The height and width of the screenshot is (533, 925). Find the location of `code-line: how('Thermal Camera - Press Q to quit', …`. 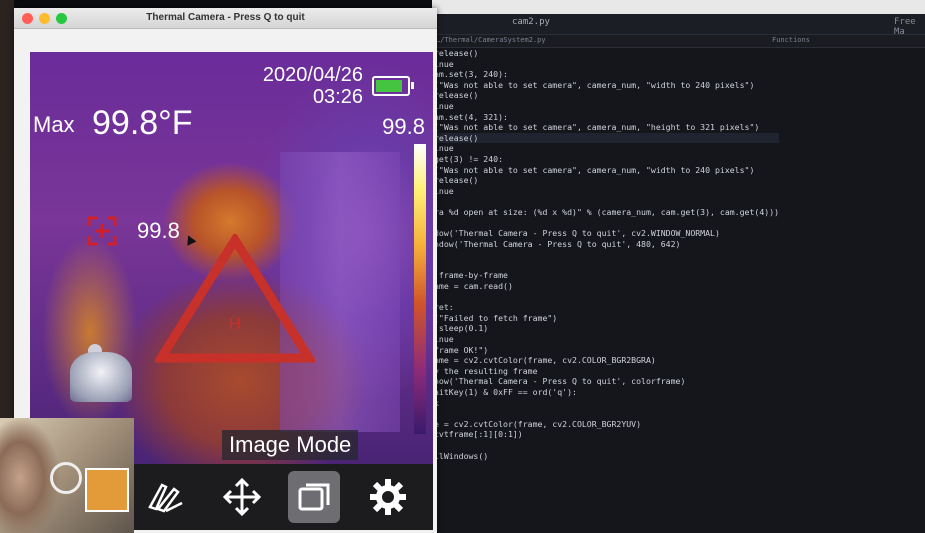

code-line: how('Thermal Camera - Press Q to quit', … is located at coordinates (606, 381).